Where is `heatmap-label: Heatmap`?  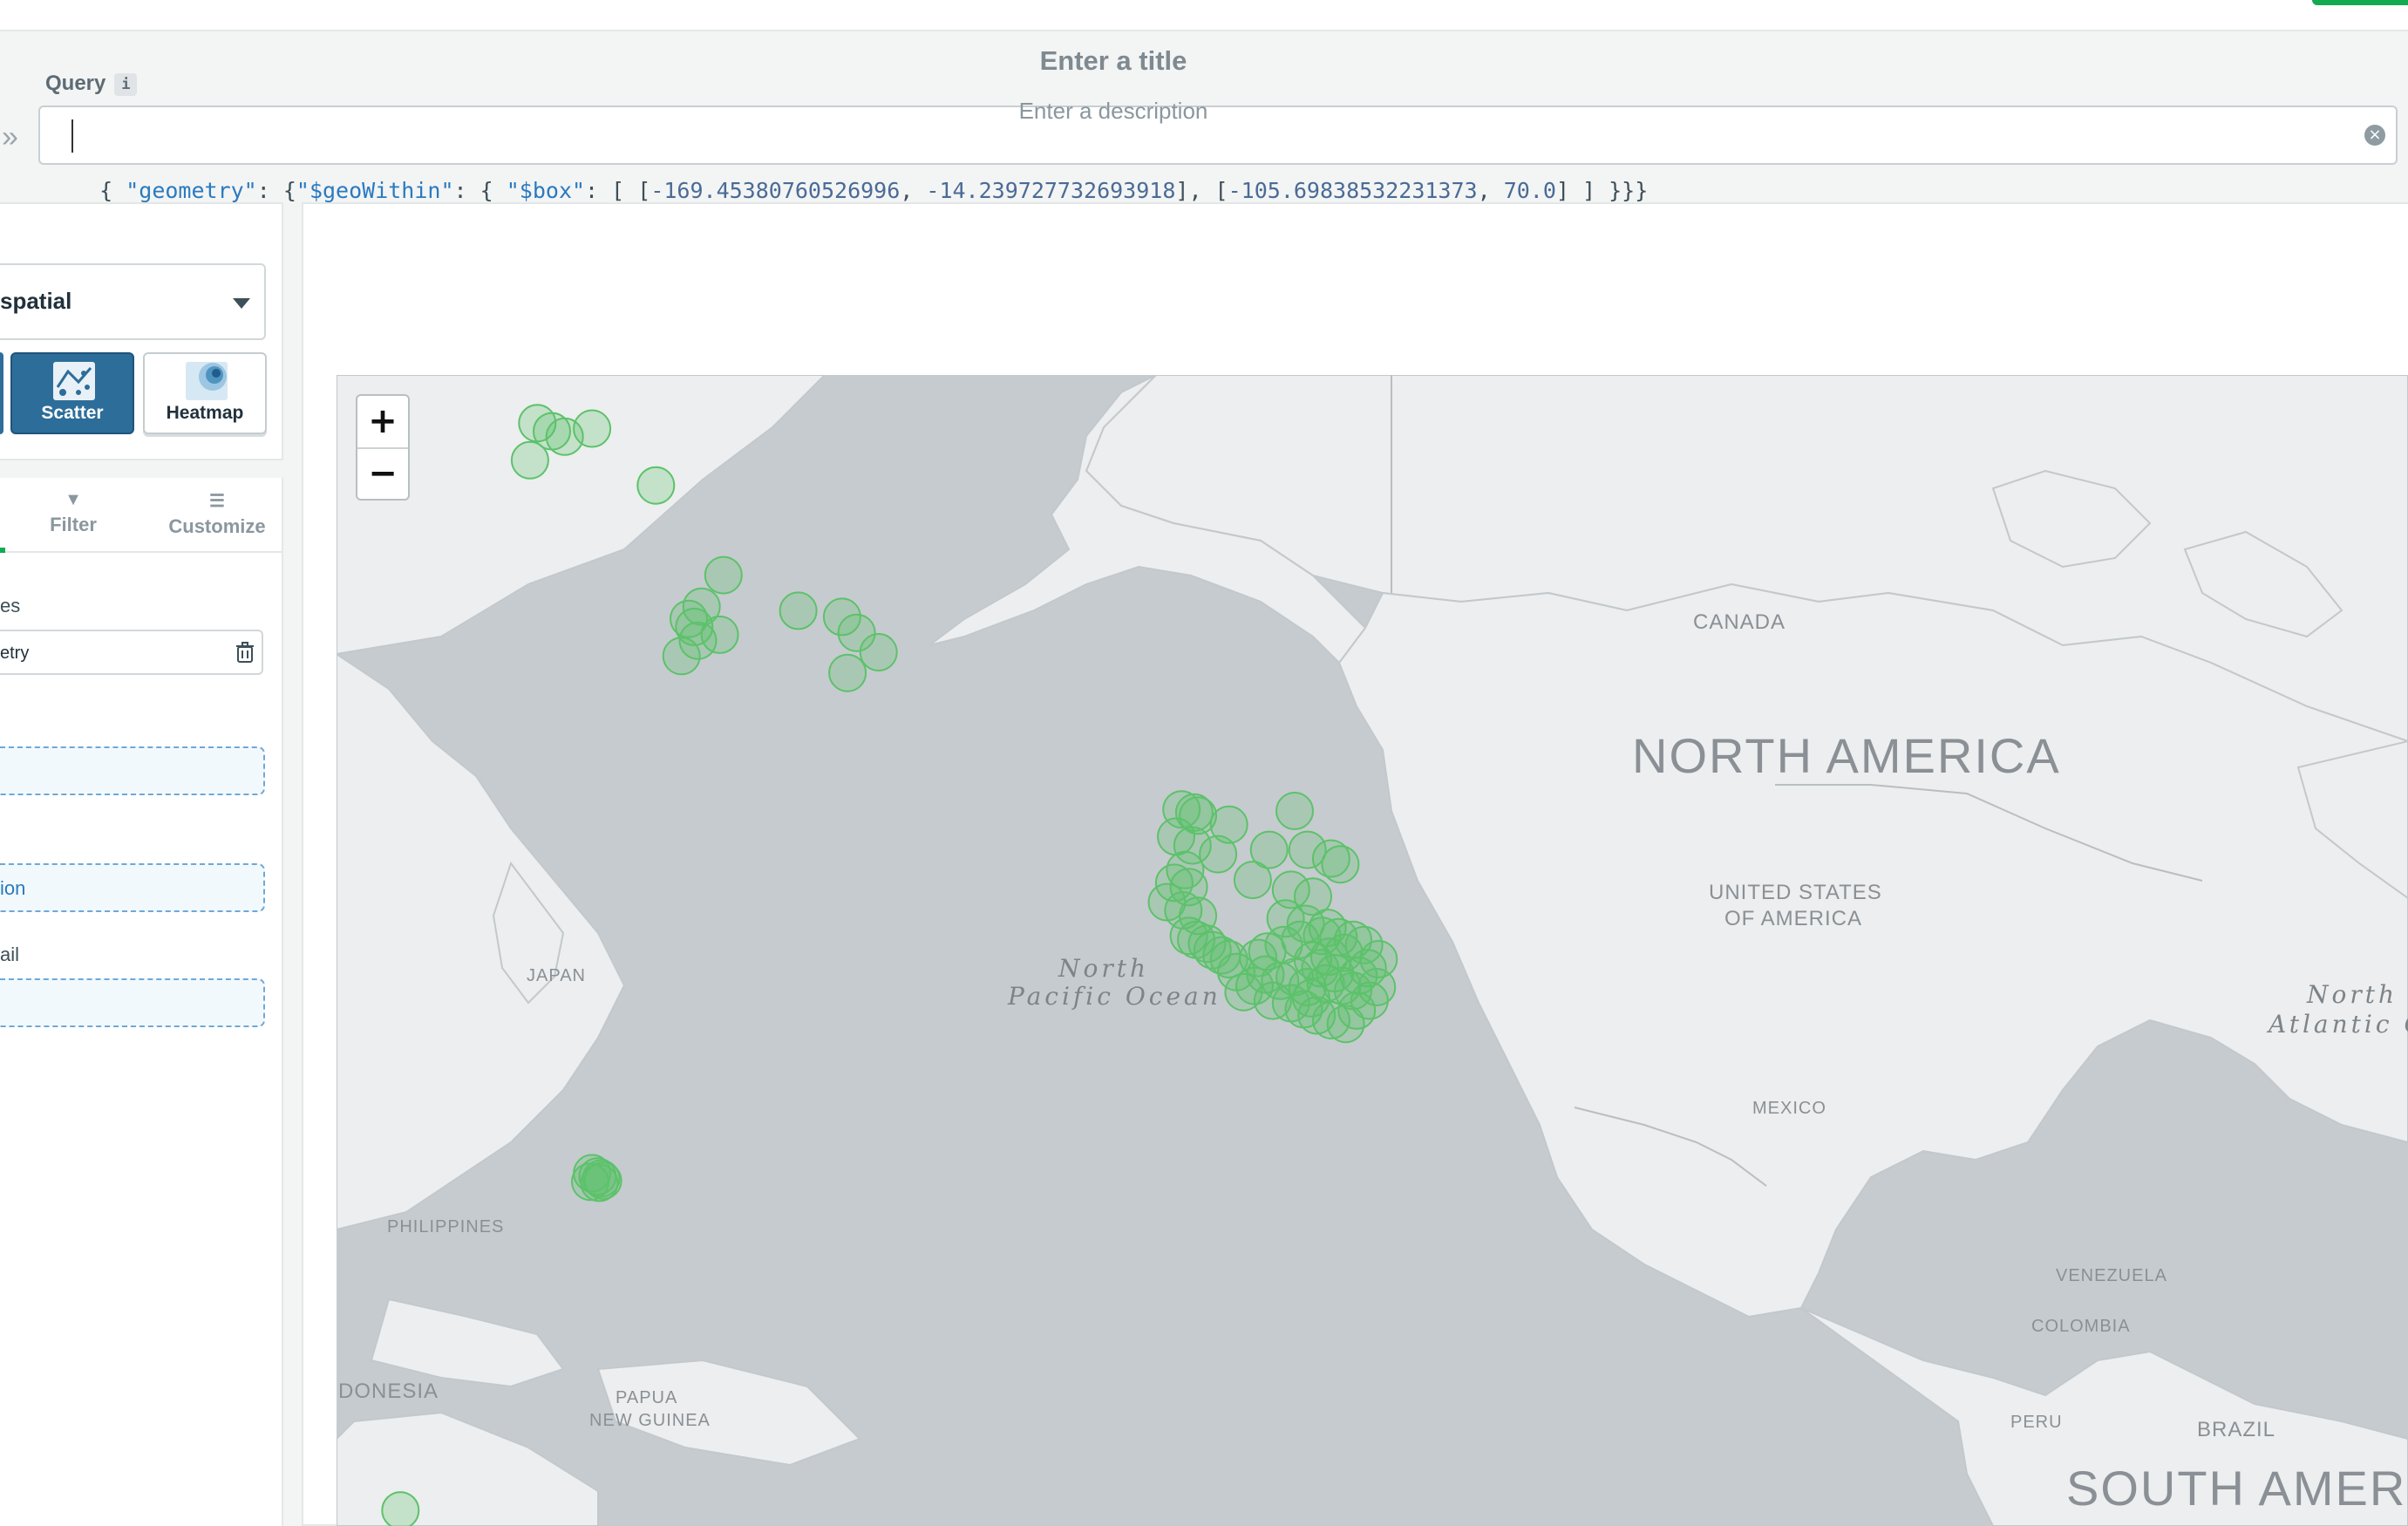 heatmap-label: Heatmap is located at coordinates (205, 413).